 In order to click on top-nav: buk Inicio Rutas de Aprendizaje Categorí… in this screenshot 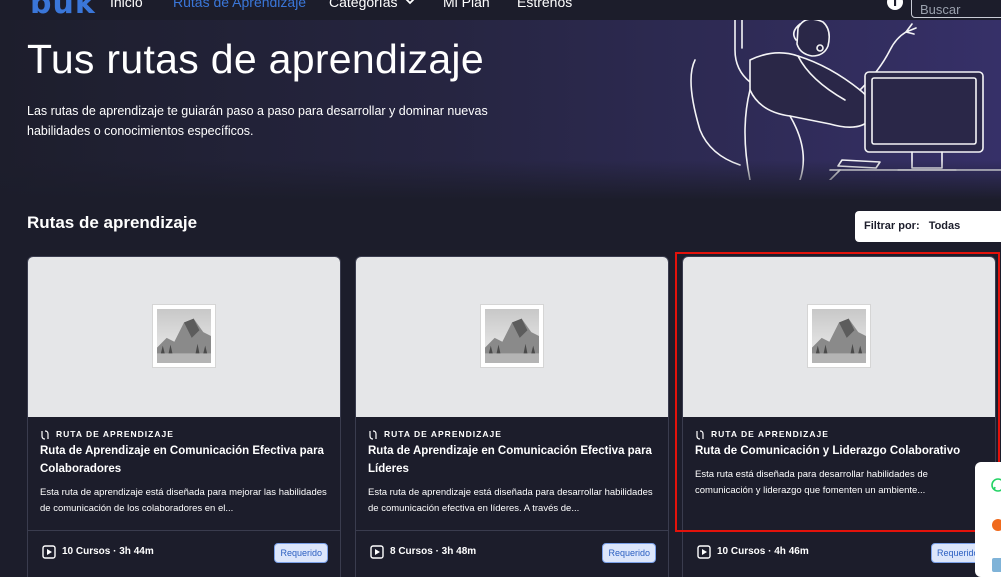, I will do `click(500, 10)`.